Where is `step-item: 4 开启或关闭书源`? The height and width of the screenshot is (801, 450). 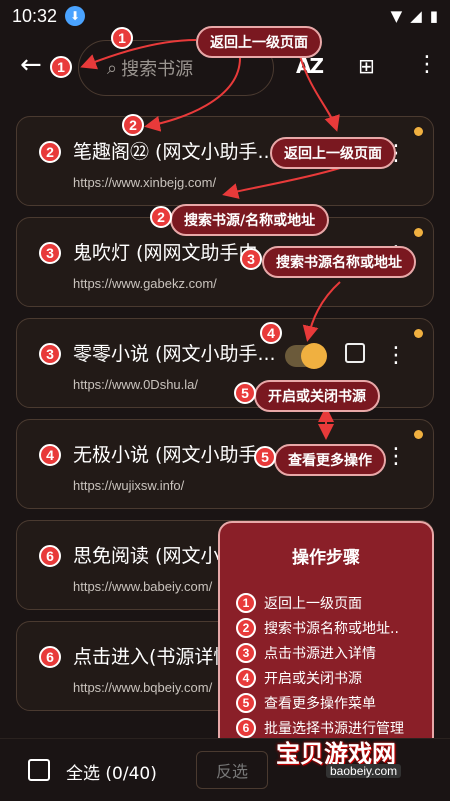
step-item: 4 开启或关闭书源 is located at coordinates (299, 678).